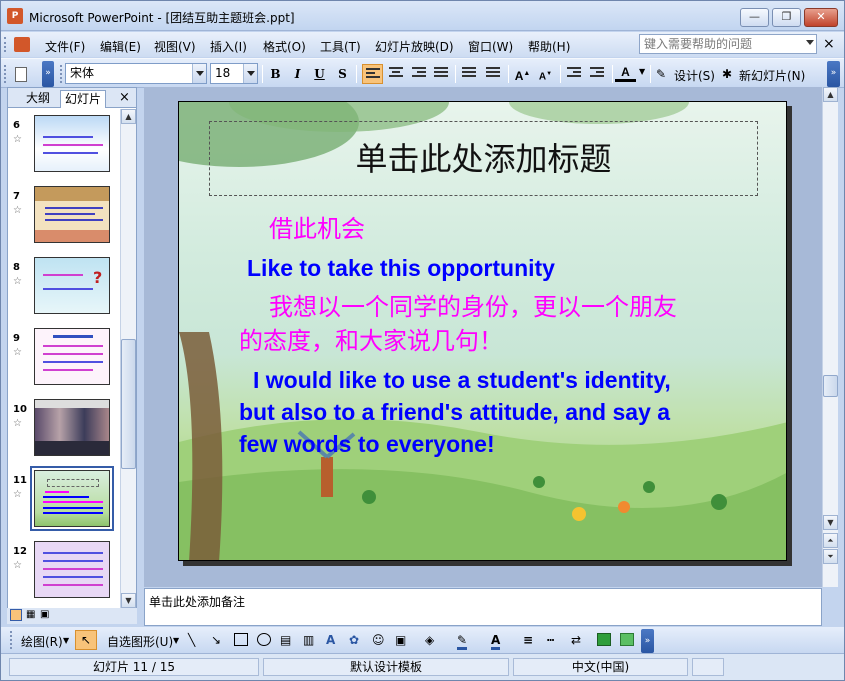 The height and width of the screenshot is (681, 845). What do you see at coordinates (30, 614) in the screenshot?
I see `slide-sorter-icon: ▦` at bounding box center [30, 614].